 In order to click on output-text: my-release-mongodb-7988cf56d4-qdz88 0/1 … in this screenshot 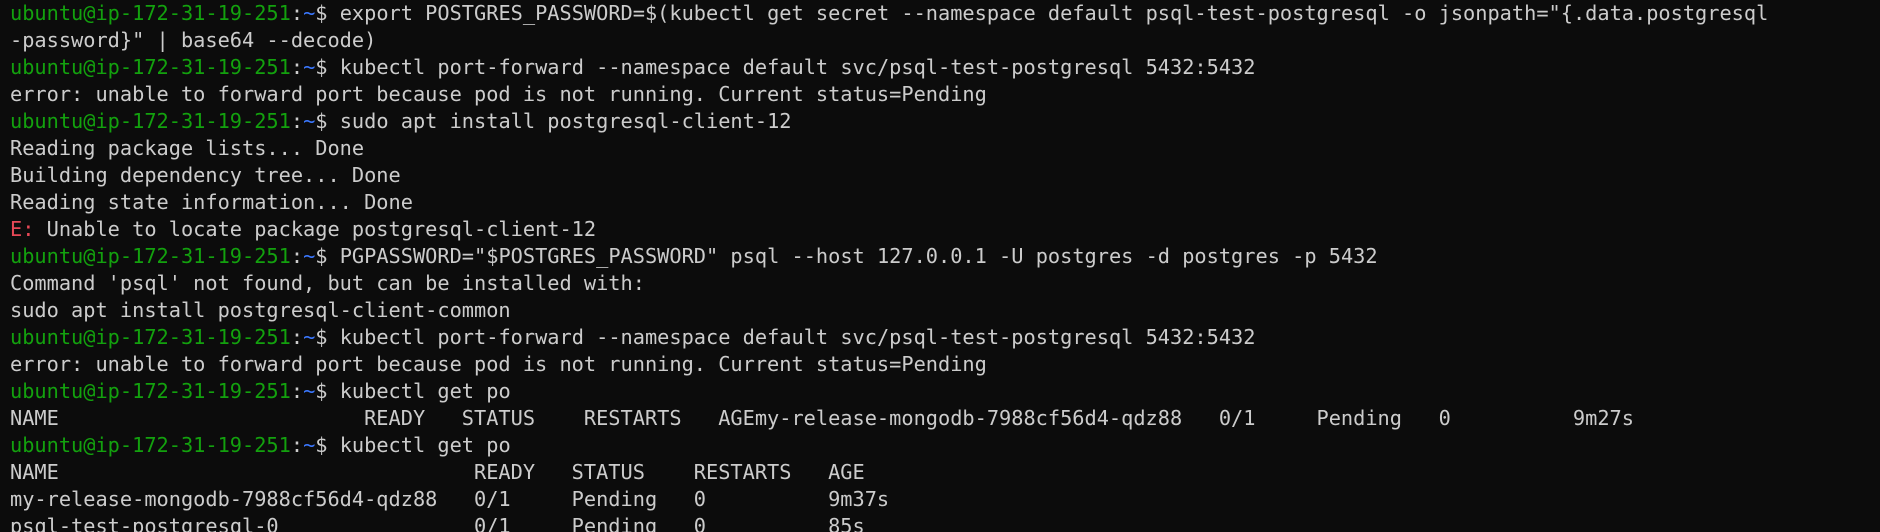, I will do `click(450, 499)`.